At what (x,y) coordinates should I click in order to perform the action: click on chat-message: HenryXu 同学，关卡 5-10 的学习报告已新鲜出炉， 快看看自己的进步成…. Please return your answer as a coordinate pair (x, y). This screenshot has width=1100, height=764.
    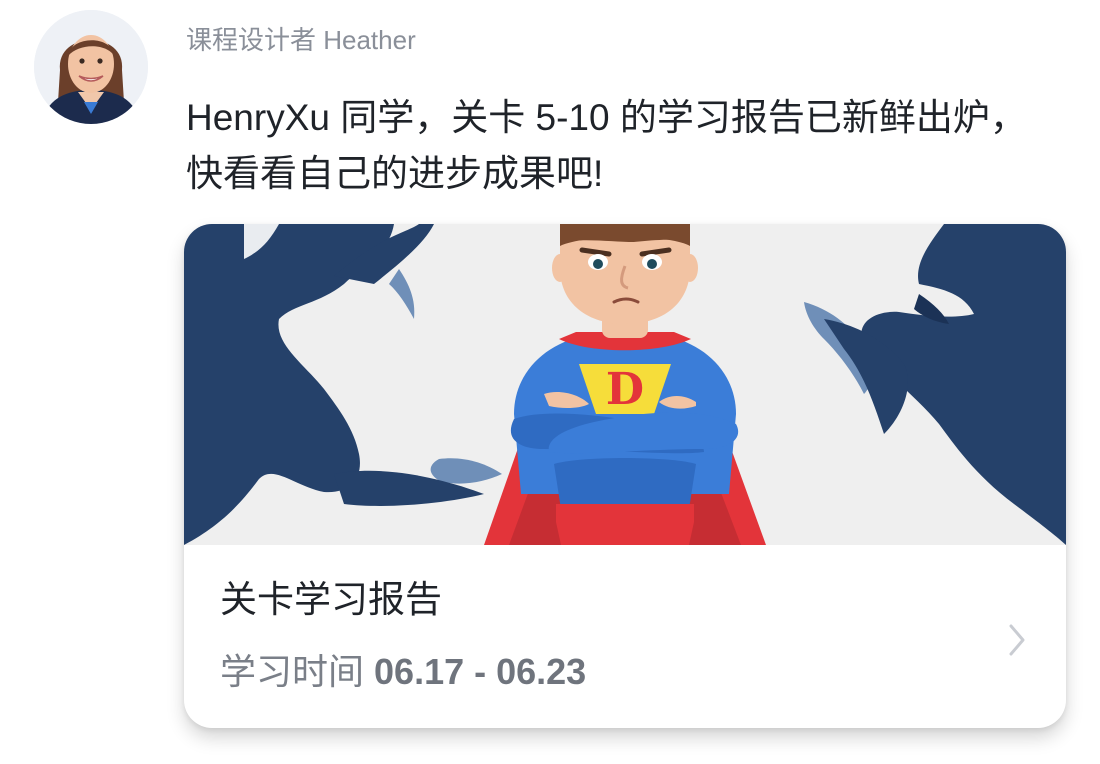
    Looking at the image, I should click on (626, 146).